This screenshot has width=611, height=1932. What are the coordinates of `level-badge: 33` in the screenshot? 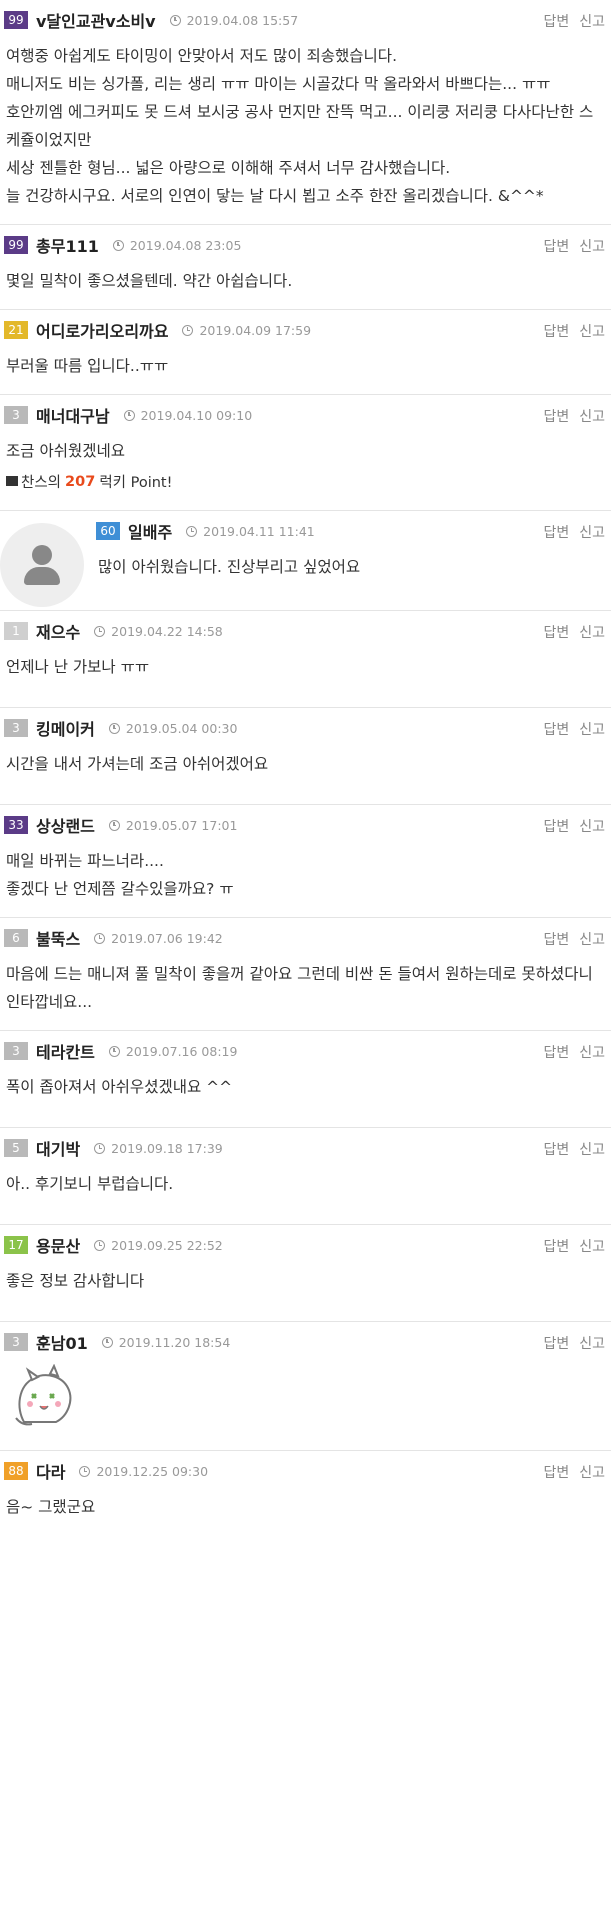 It's located at (16, 825).